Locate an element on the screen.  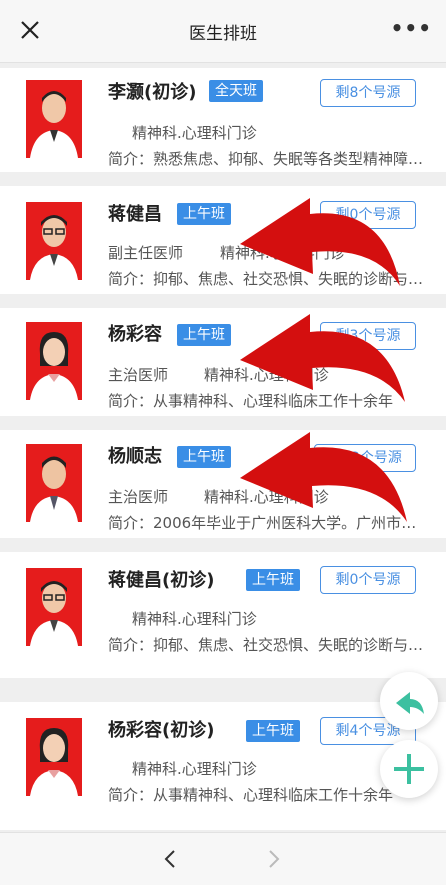
doctor-name: 李灏(初诊) is located at coordinates (152, 92).